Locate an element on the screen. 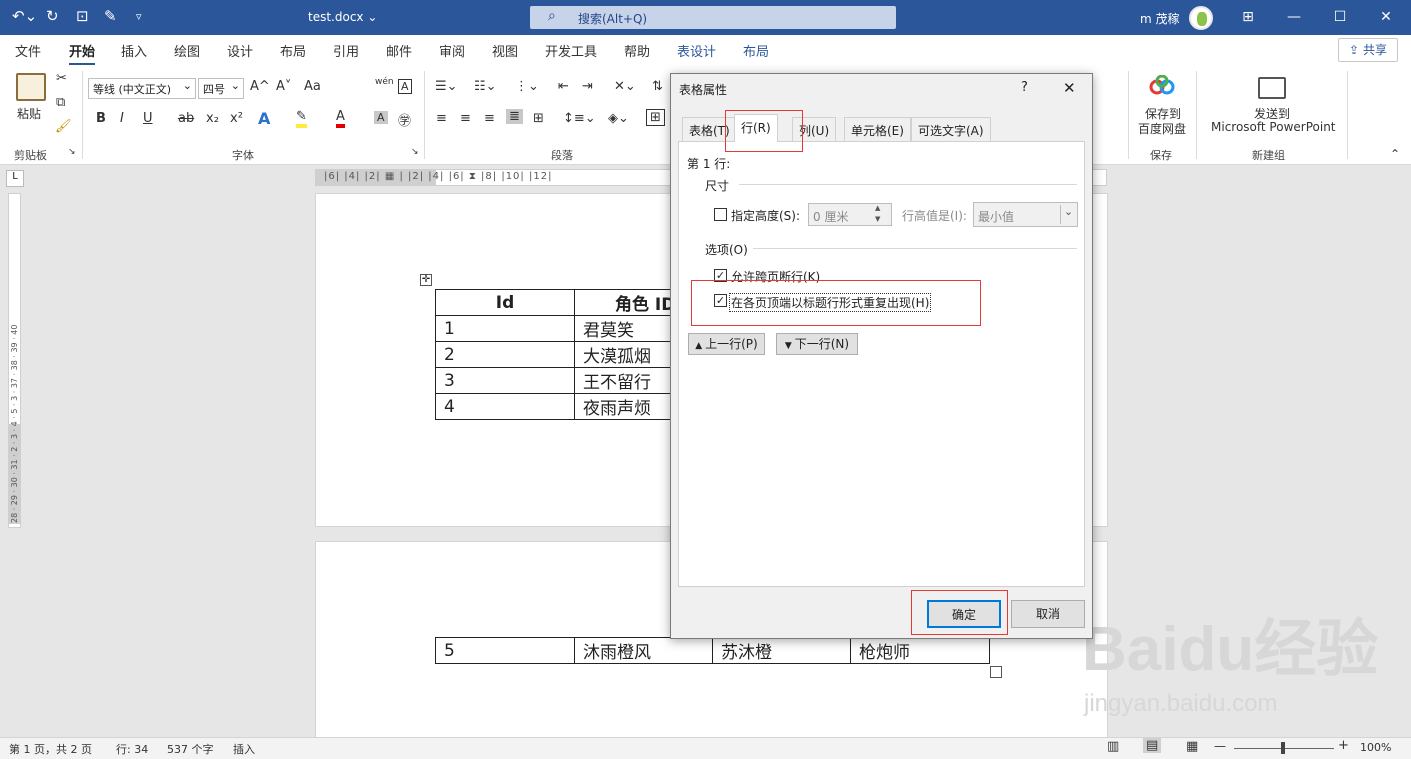 The image size is (1411, 759). subscript-icon: x₂ is located at coordinates (212, 118).